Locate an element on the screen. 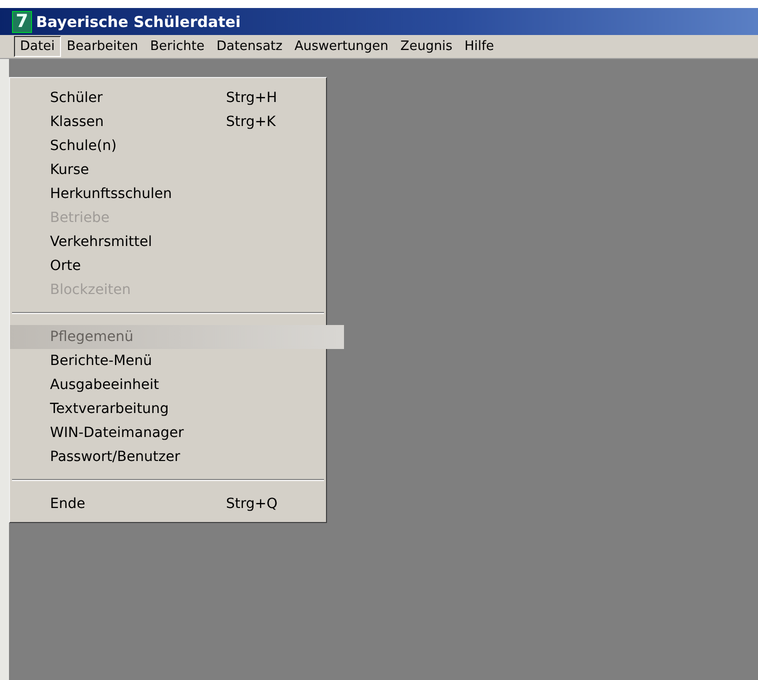  menu-entry: Klassen Strg+K is located at coordinates (168, 122).